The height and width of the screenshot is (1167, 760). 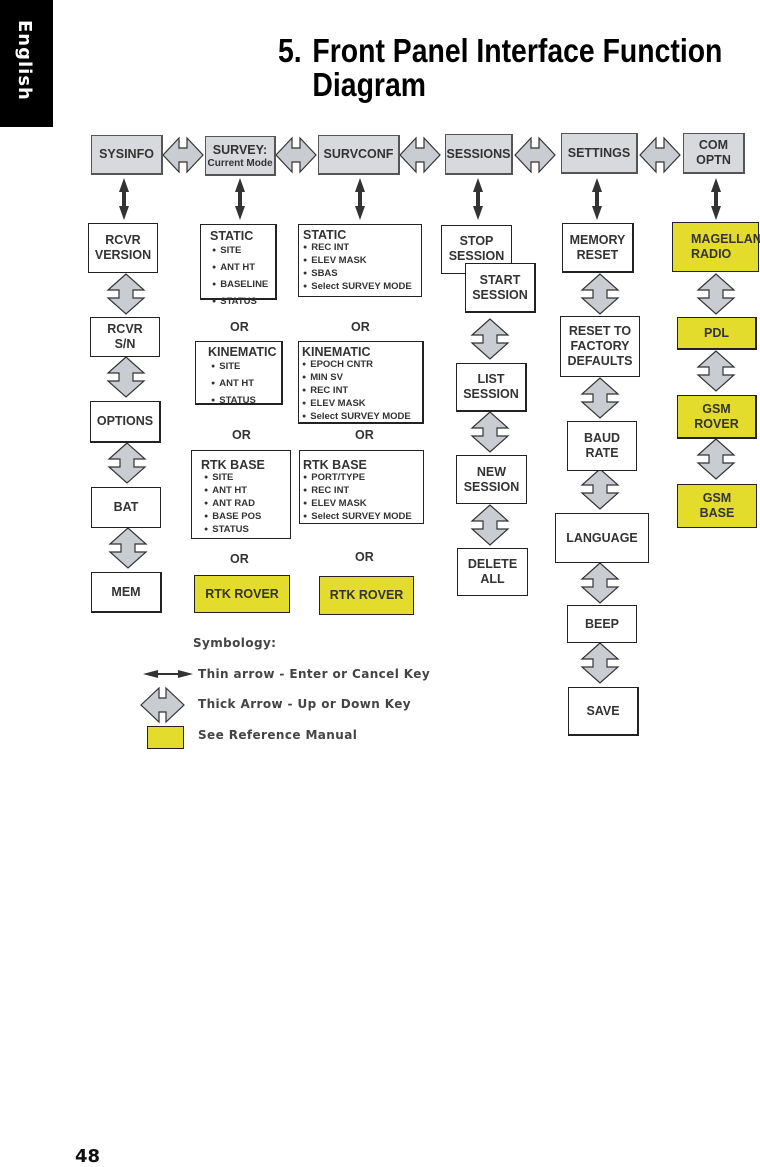 I want to click on survey-static-item: ANT HT, so click(x=243, y=268).